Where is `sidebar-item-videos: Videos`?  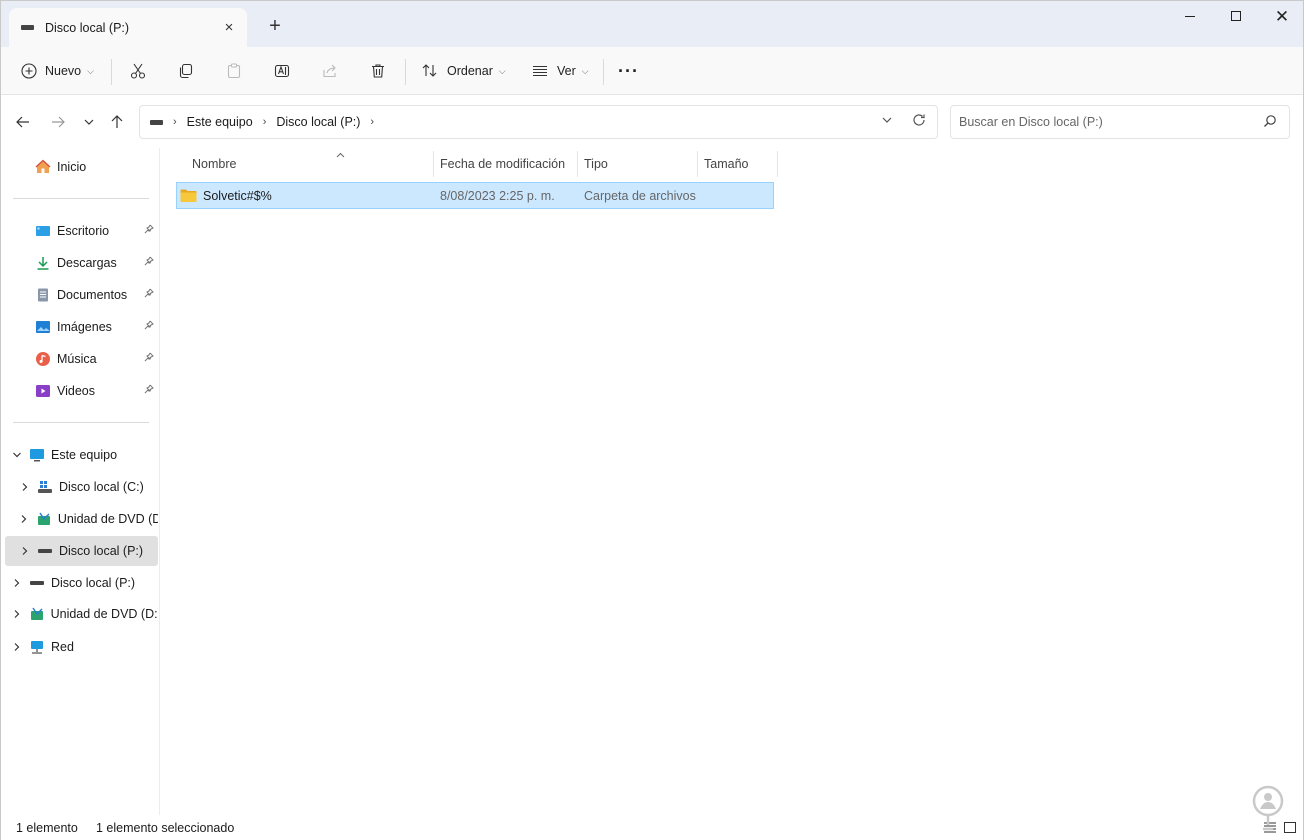
sidebar-item-videos: Videos is located at coordinates (81, 391).